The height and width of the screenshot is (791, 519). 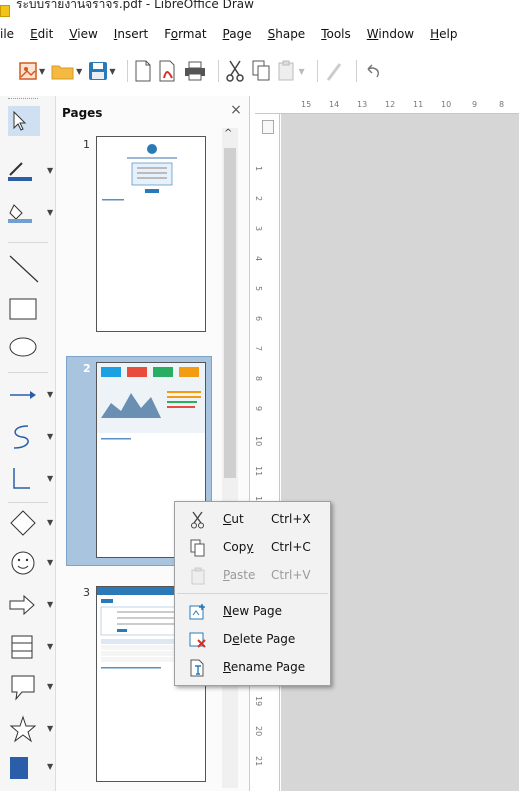 I want to click on menu-item-shortcut: Ctrl+X, so click(x=291, y=519).